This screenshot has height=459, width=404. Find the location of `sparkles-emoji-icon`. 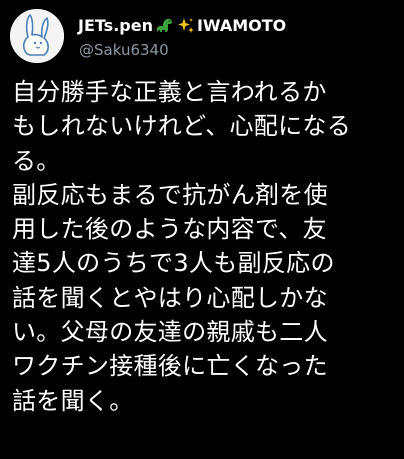

sparkles-emoji-icon is located at coordinates (186, 26).